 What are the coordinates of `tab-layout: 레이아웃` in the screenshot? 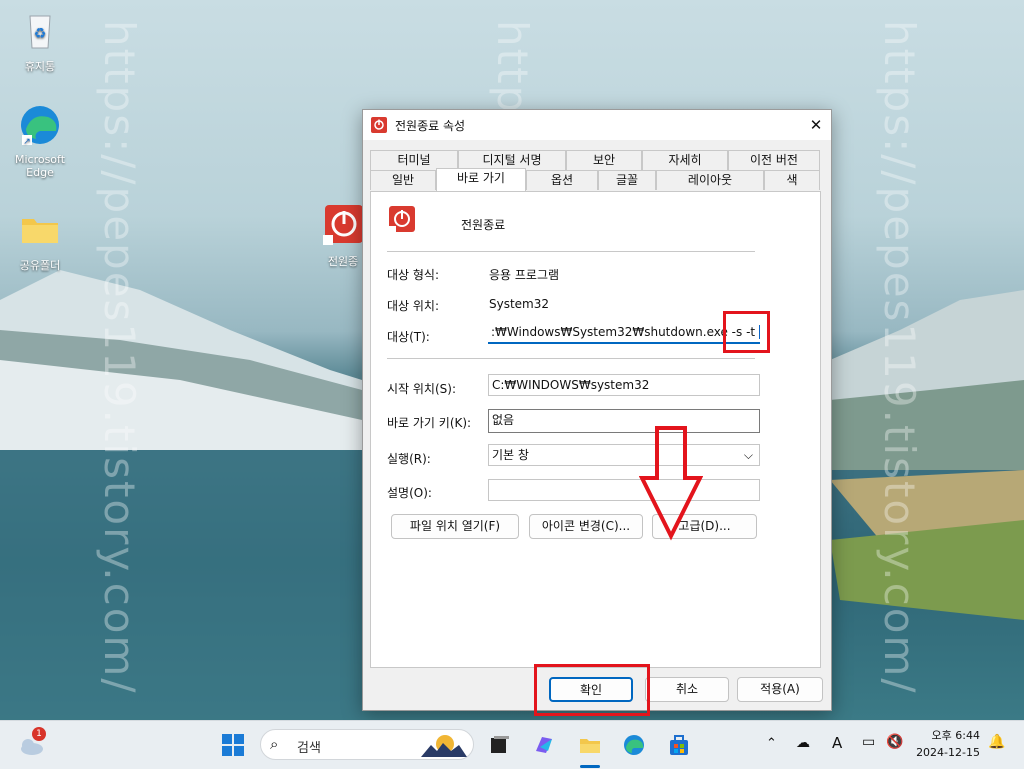 It's located at (710, 180).